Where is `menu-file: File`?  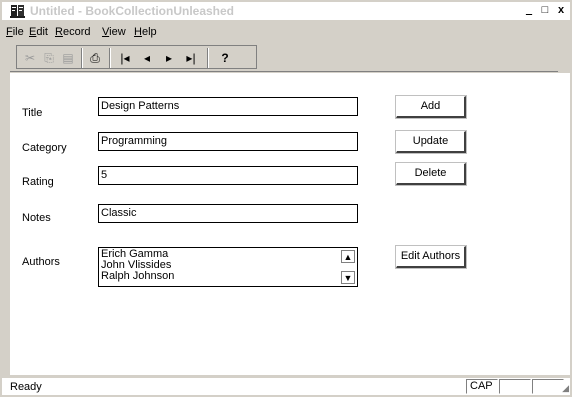
menu-file: File is located at coordinates (15, 32).